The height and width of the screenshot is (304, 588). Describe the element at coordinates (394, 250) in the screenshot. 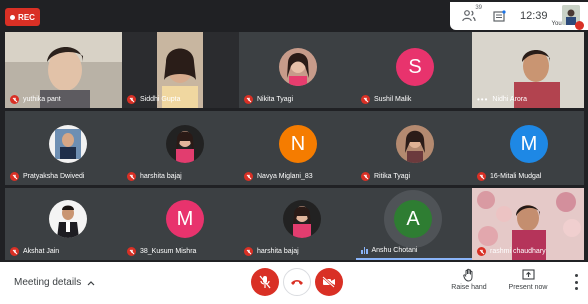

I see `participant-name-text: Anshu Chotani` at that location.